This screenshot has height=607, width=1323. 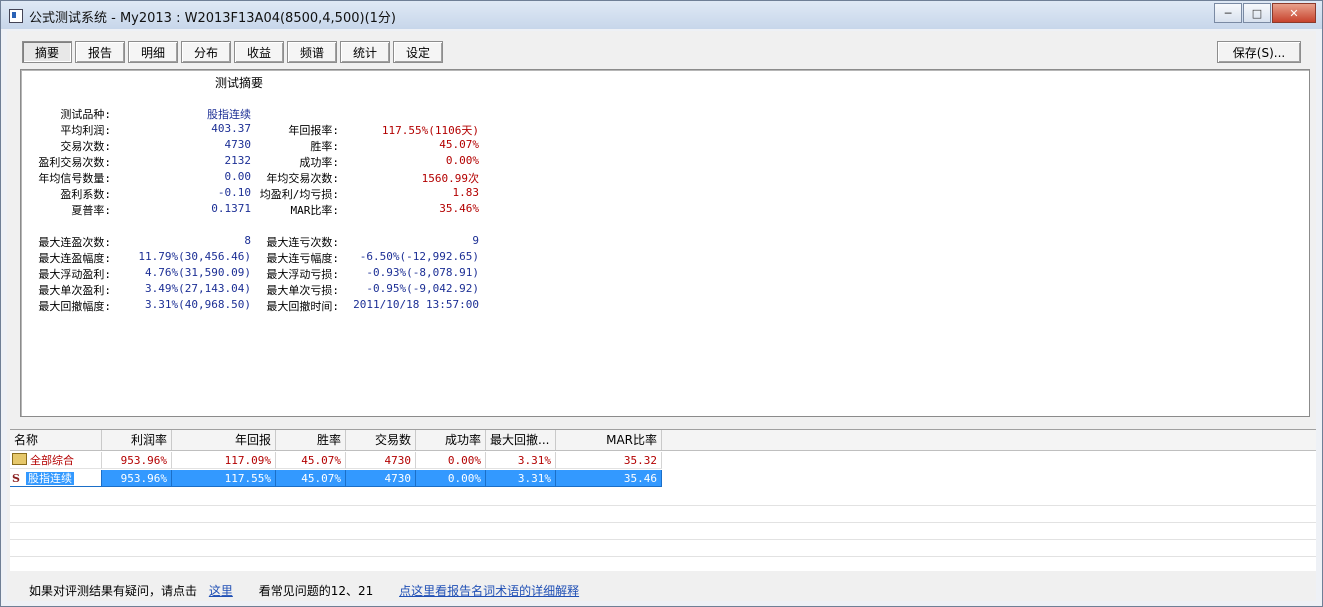 What do you see at coordinates (19, 459) in the screenshot?
I see `folder-icon` at bounding box center [19, 459].